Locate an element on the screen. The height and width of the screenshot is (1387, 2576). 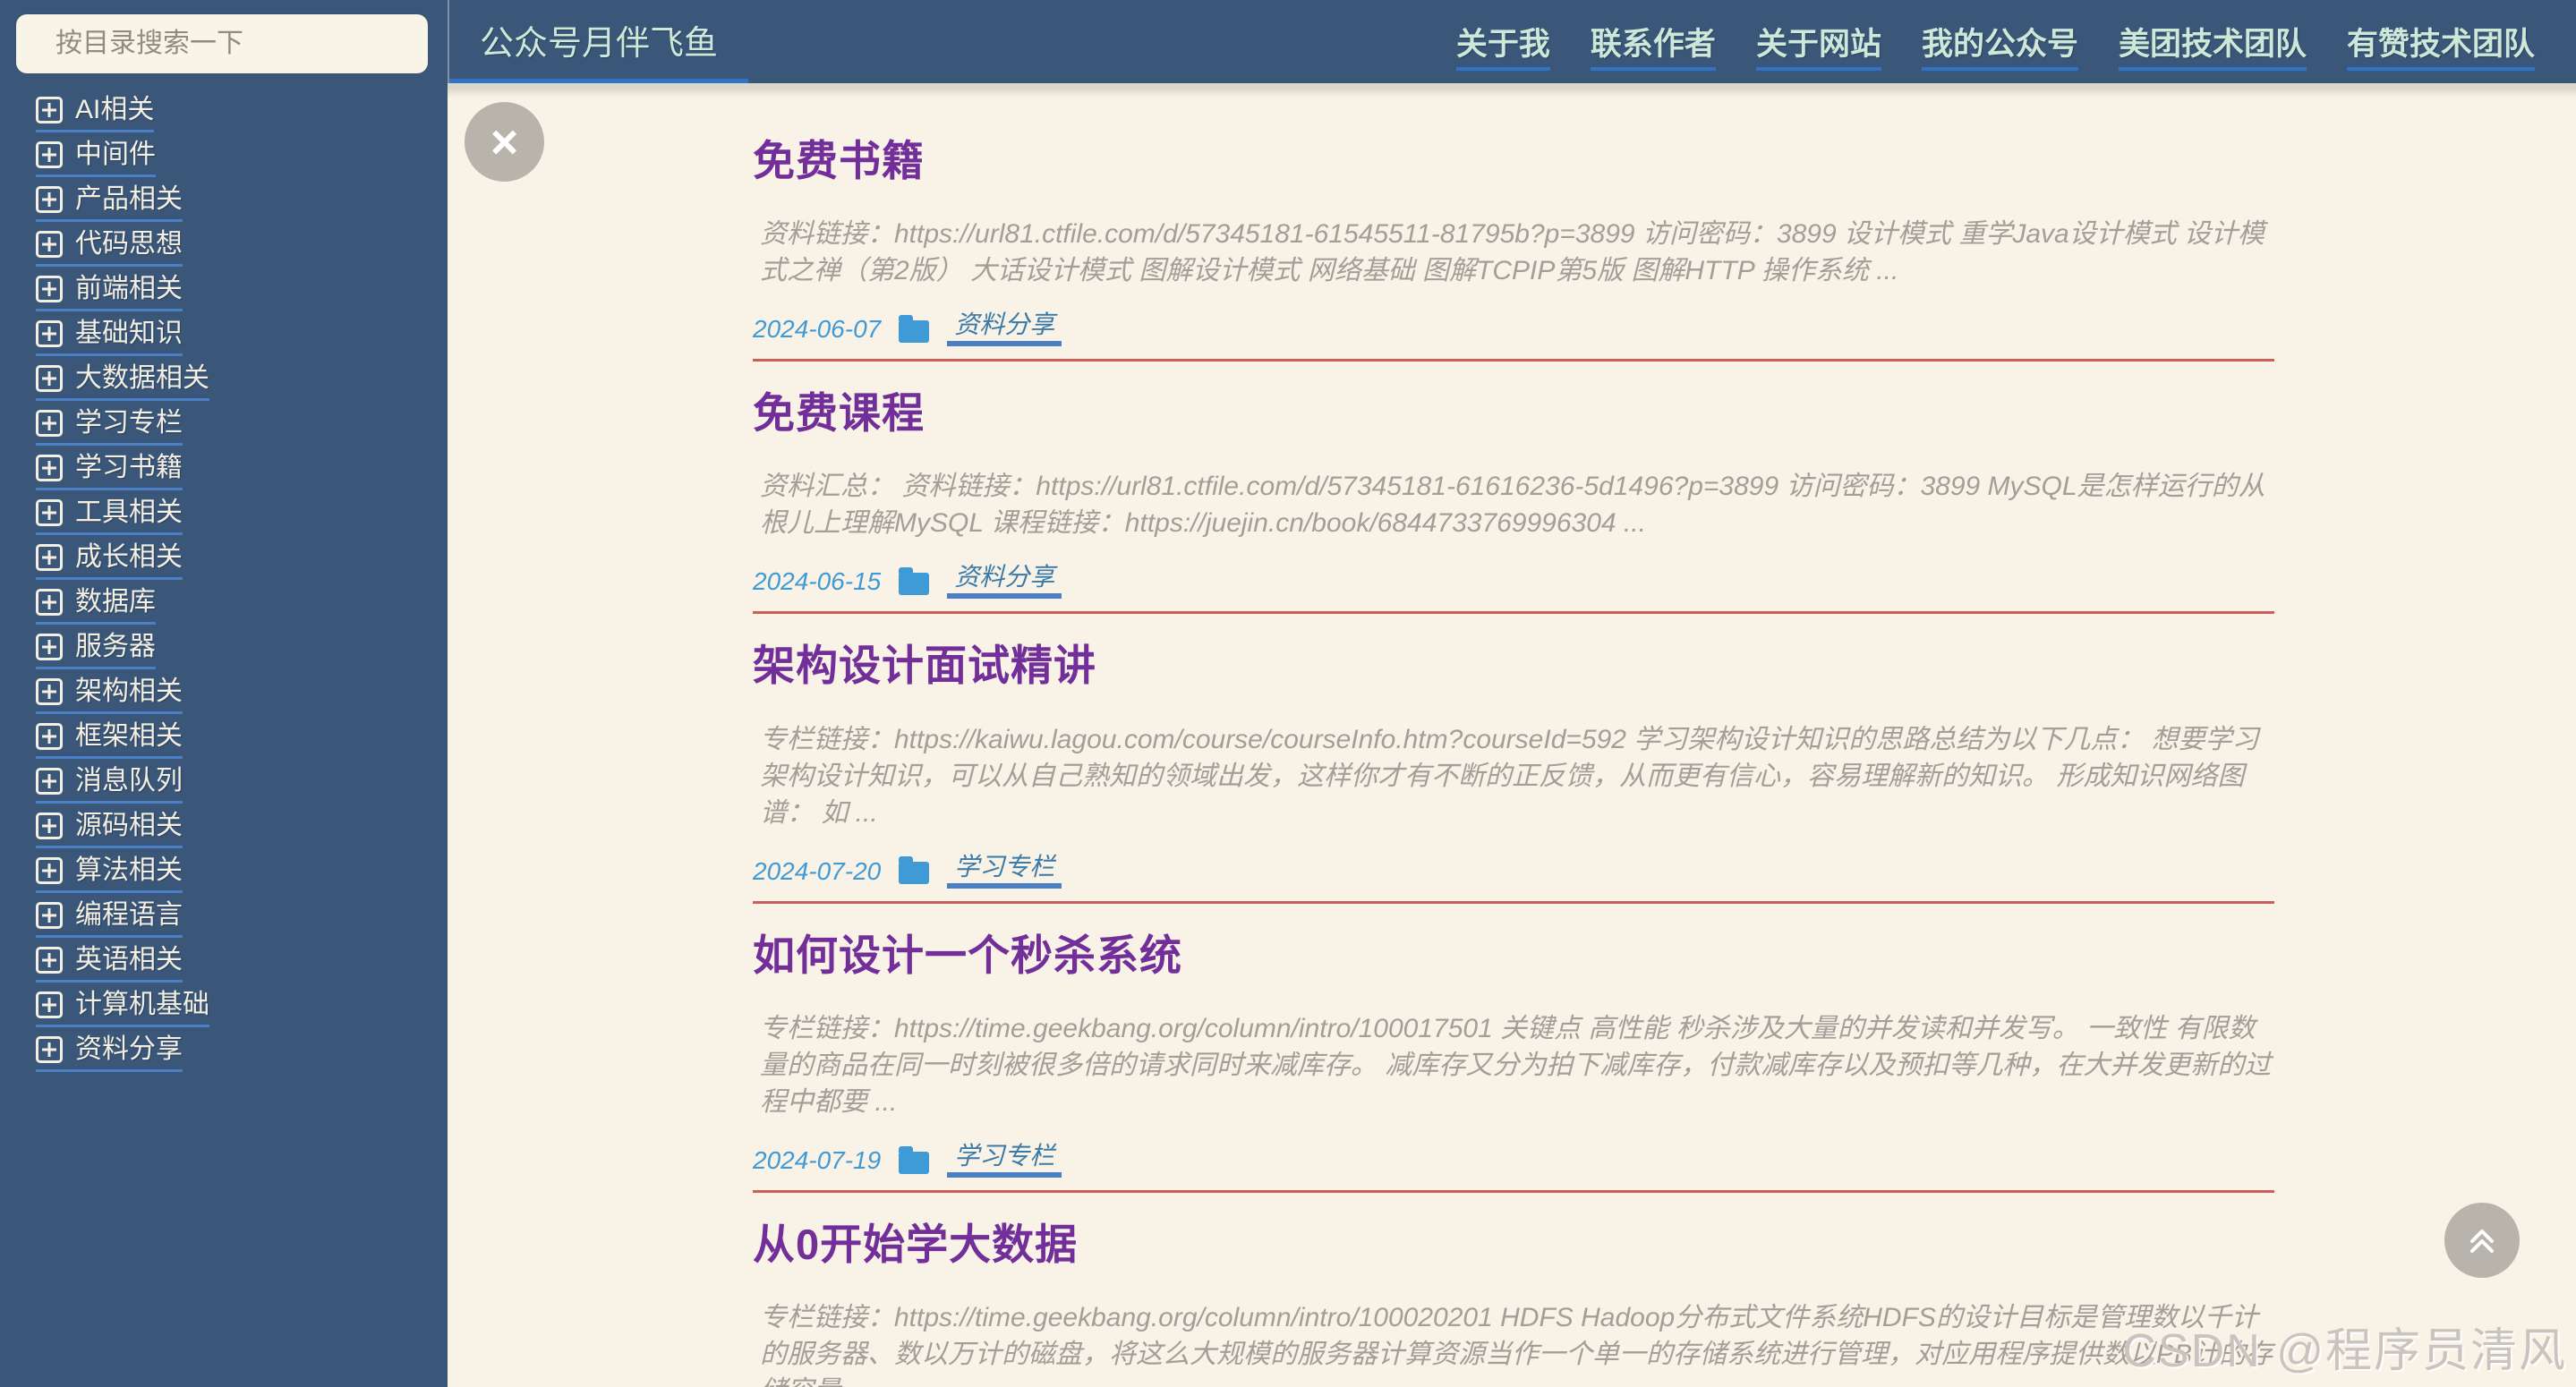
search-box is located at coordinates (222, 44).